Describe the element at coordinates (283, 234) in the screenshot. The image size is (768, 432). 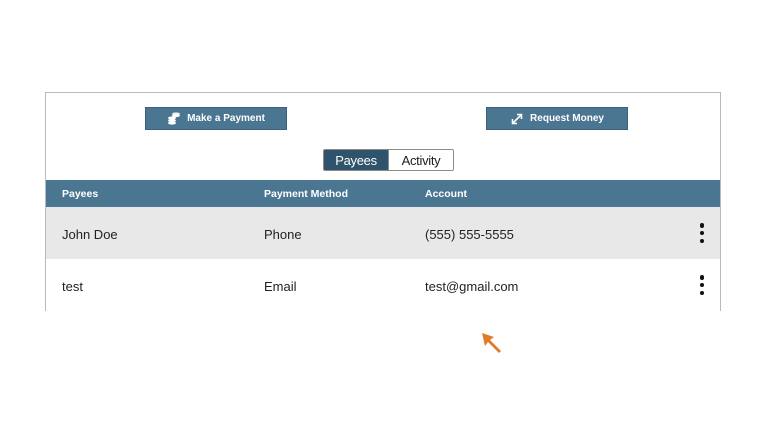
I see `payment-method: Phone` at that location.